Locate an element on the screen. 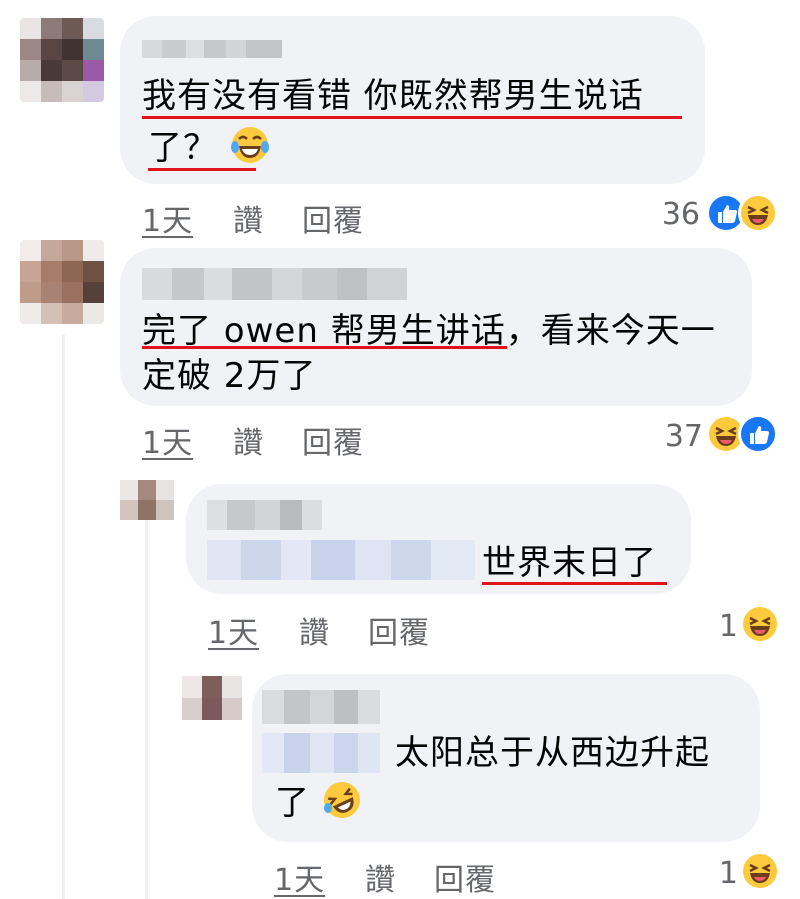 The height and width of the screenshot is (899, 800). thread-line-reply is located at coordinates (146, 709).